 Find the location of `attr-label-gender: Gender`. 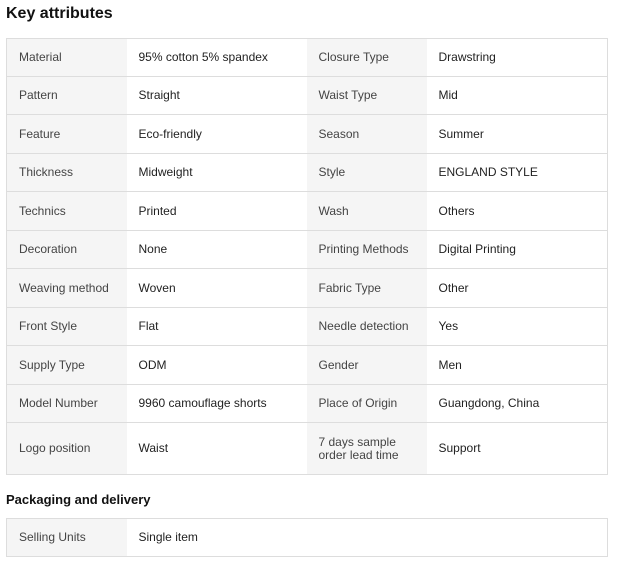

attr-label-gender: Gender is located at coordinates (366, 365).